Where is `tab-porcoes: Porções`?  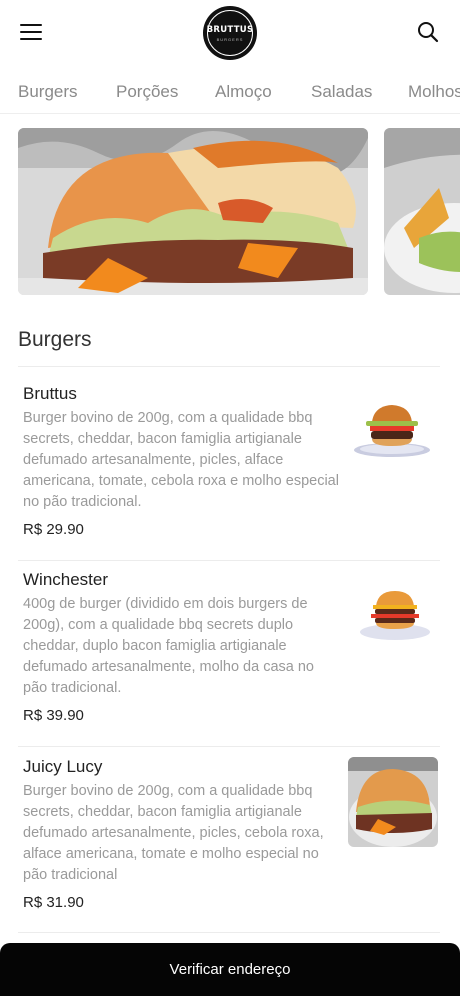 tab-porcoes: Porções is located at coordinates (147, 92).